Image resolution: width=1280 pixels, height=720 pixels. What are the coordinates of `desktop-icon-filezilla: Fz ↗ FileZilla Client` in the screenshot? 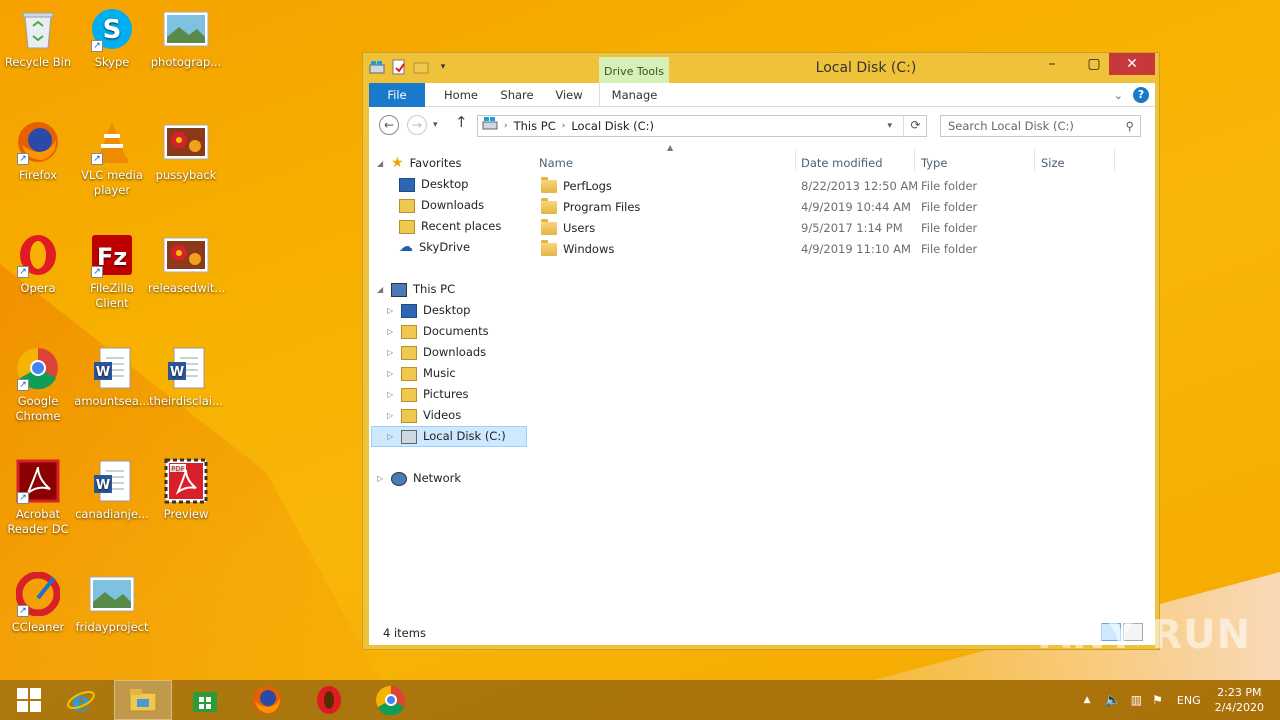 It's located at (112, 268).